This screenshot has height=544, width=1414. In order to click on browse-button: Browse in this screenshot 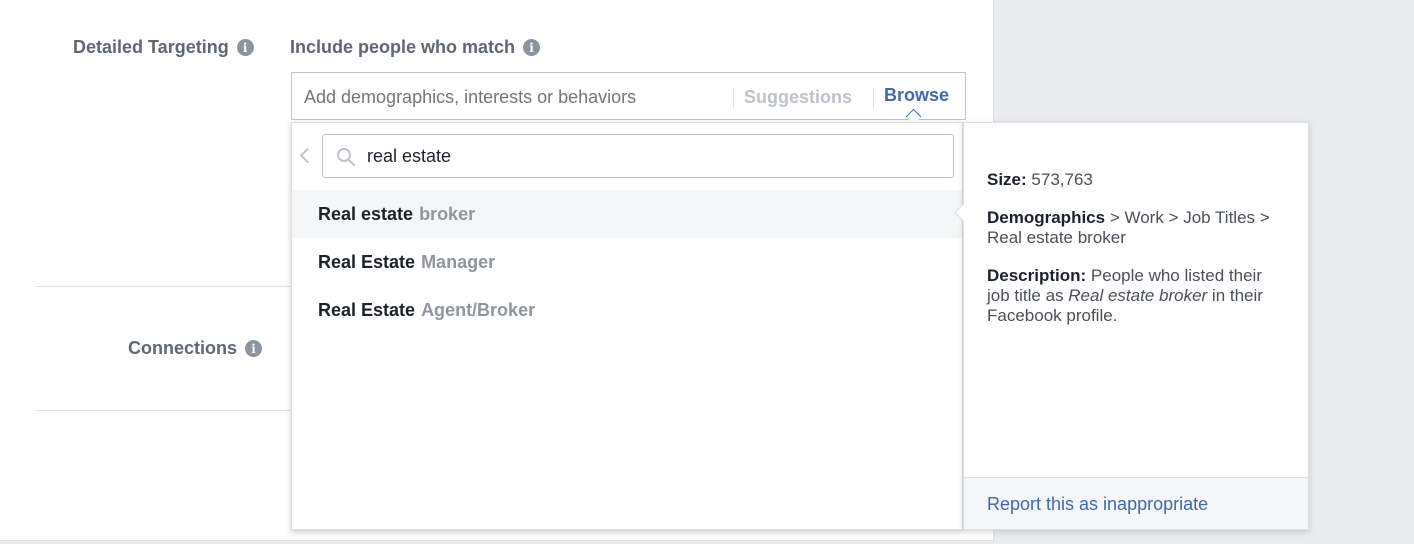, I will do `click(916, 95)`.